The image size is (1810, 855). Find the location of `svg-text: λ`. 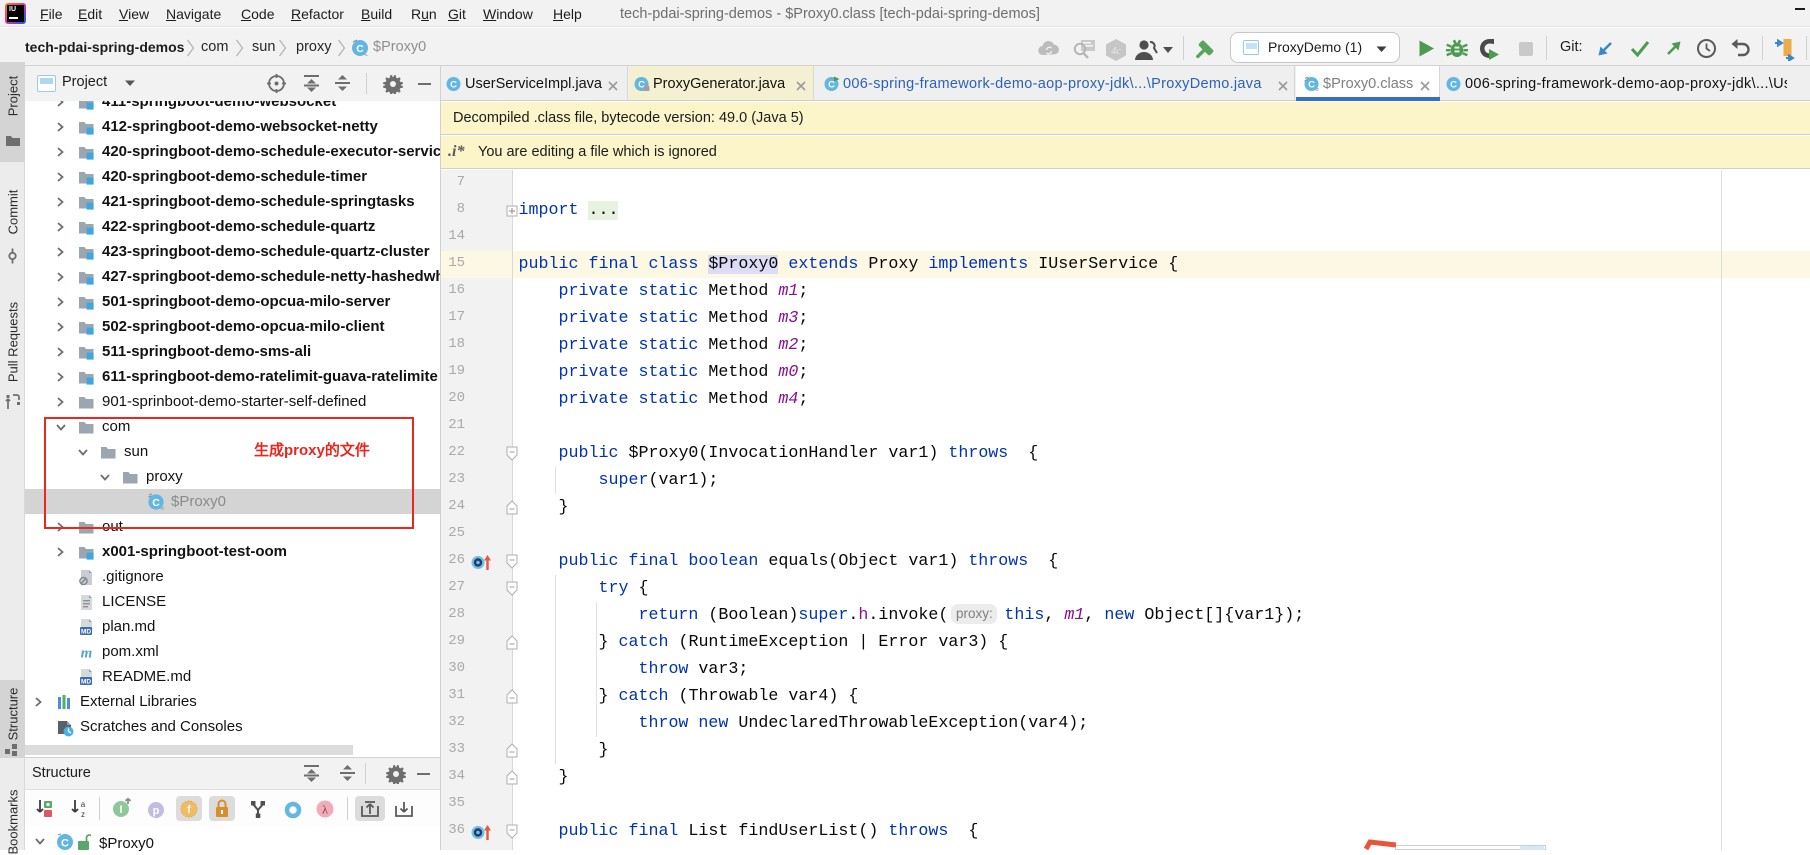

svg-text: λ is located at coordinates (325, 810).